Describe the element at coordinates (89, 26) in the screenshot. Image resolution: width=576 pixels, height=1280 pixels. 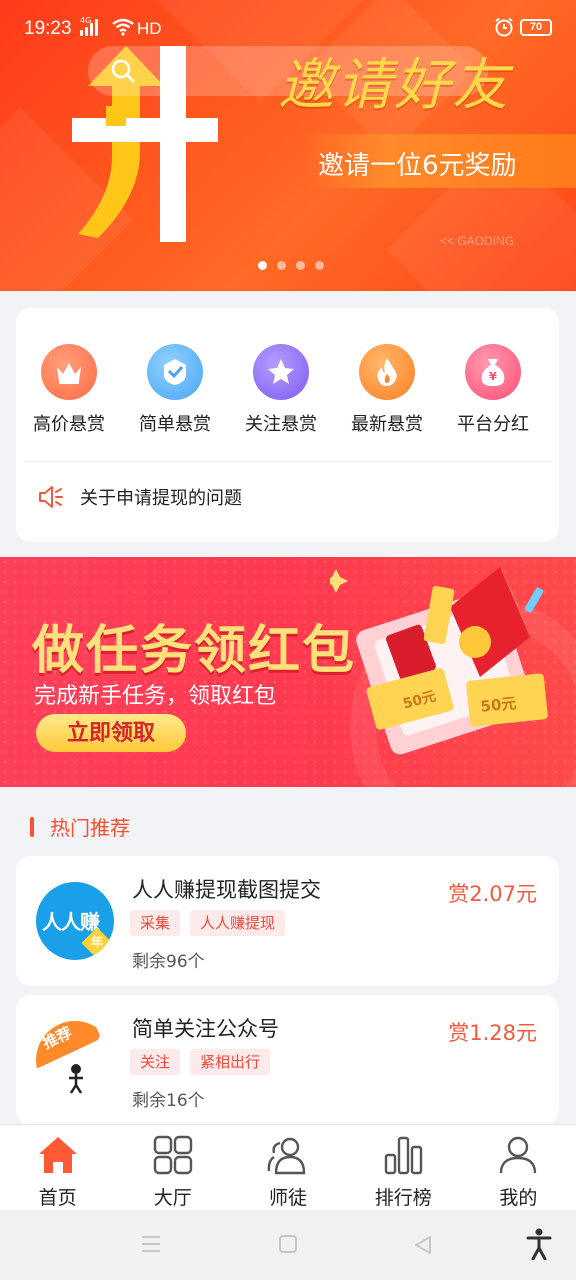
I see `signal-icon: 4G` at that location.